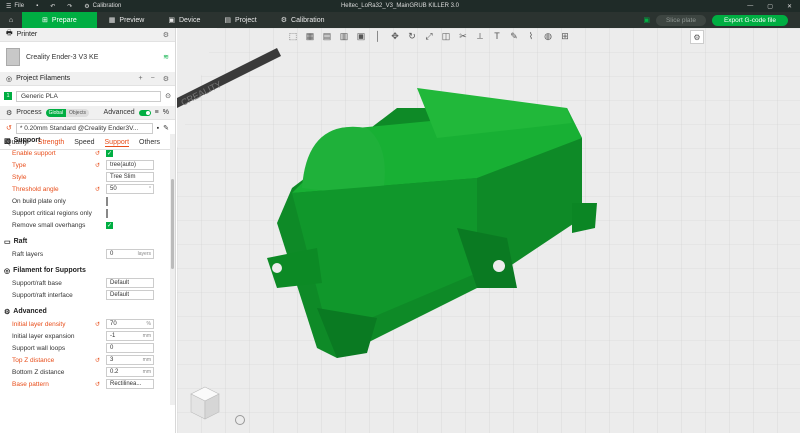 The image size is (800, 433). I want to click on type-select: tree(auto), so click(130, 165).